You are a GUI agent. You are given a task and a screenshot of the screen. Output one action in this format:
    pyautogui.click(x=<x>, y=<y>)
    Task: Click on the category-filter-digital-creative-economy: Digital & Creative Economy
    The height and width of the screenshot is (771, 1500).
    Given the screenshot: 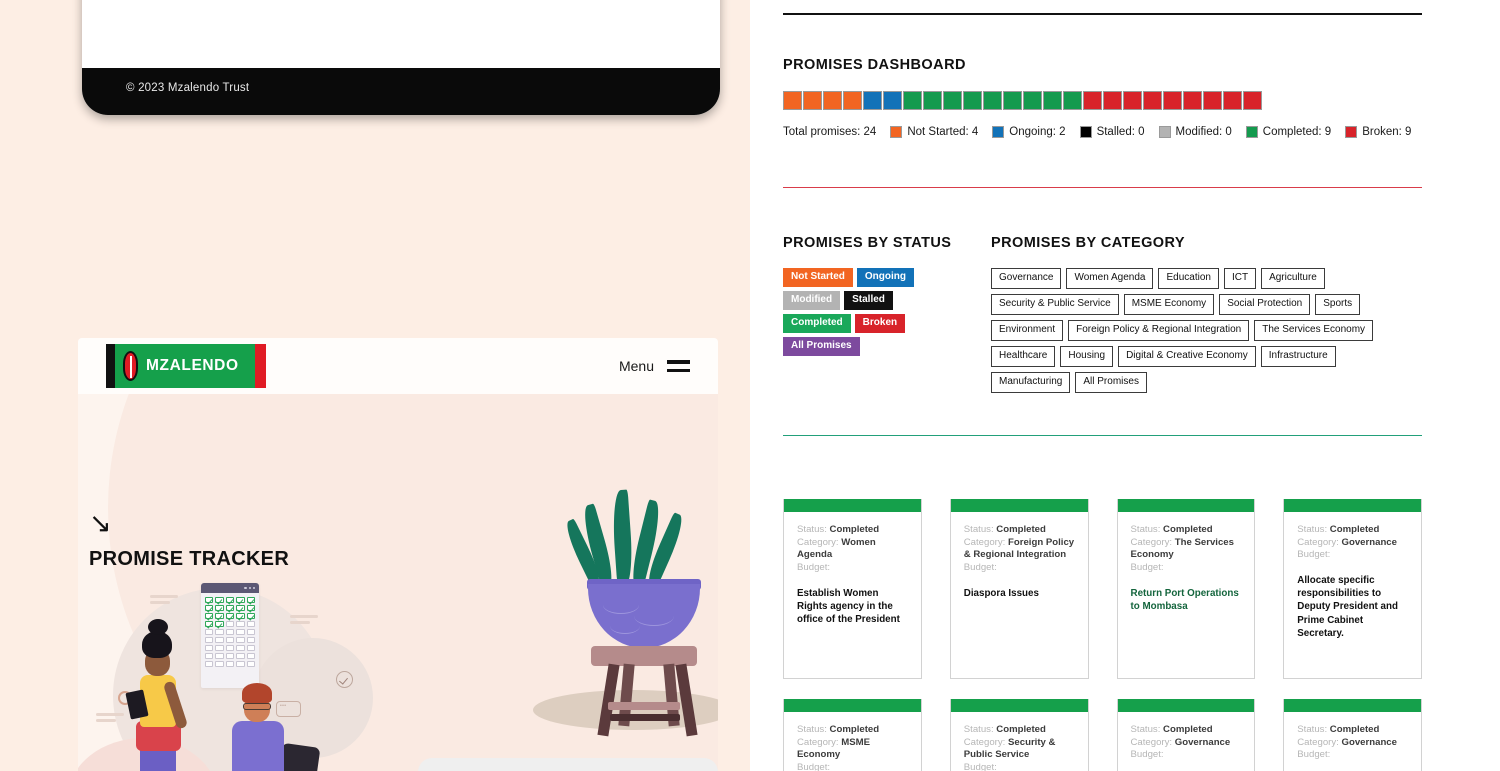 What is the action you would take?
    pyautogui.click(x=1187, y=356)
    